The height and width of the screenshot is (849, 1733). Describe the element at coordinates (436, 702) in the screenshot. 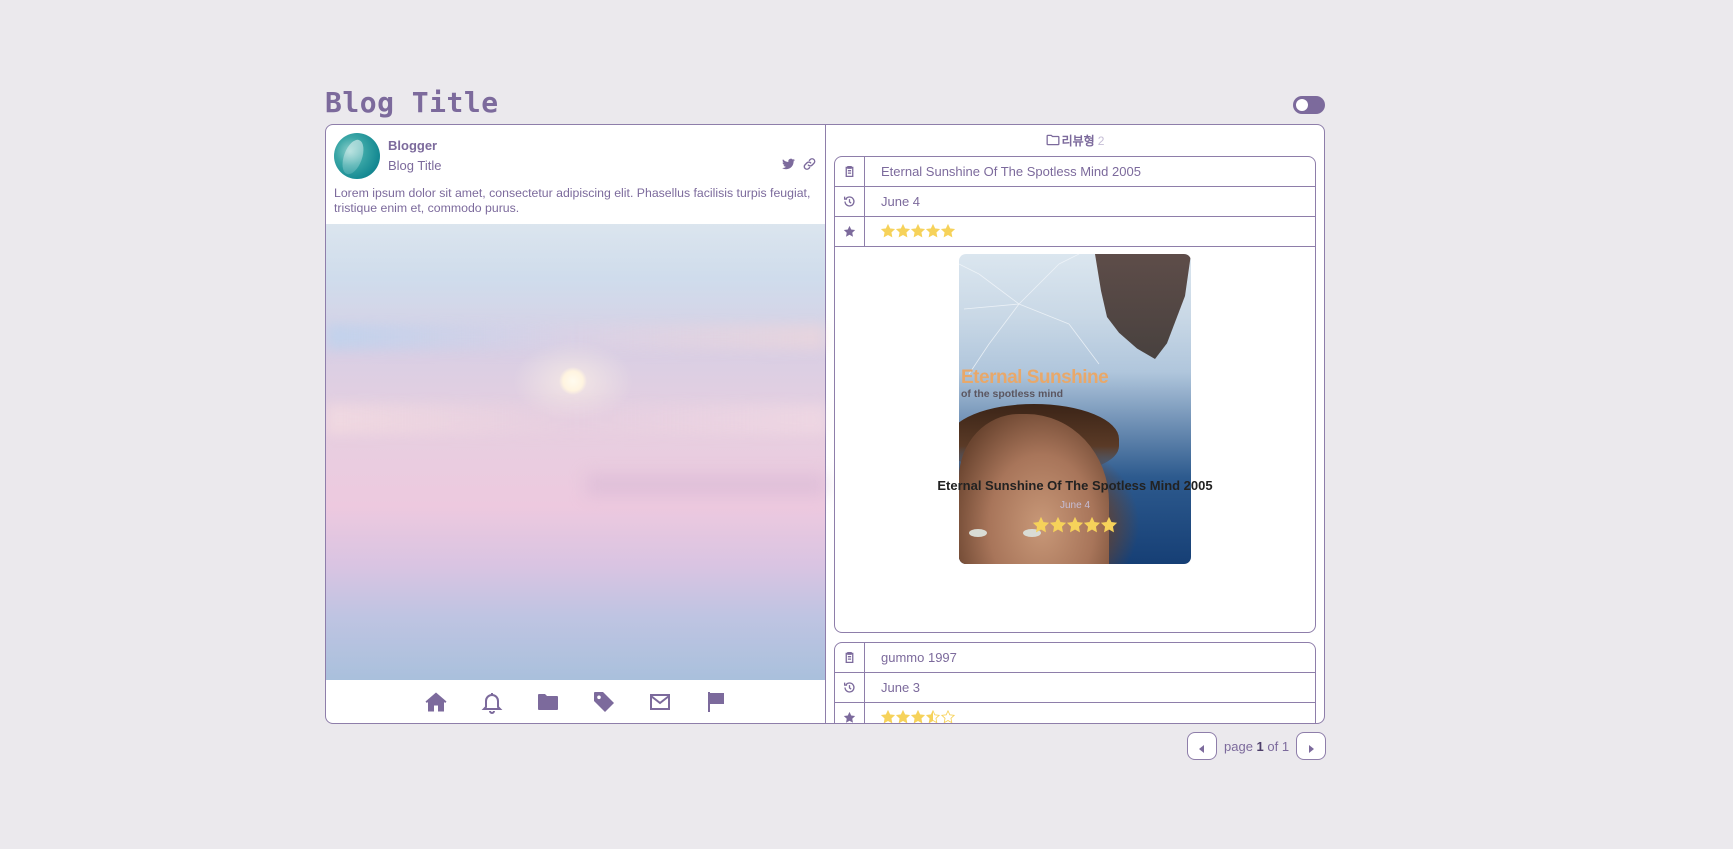

I see `home-icon` at that location.